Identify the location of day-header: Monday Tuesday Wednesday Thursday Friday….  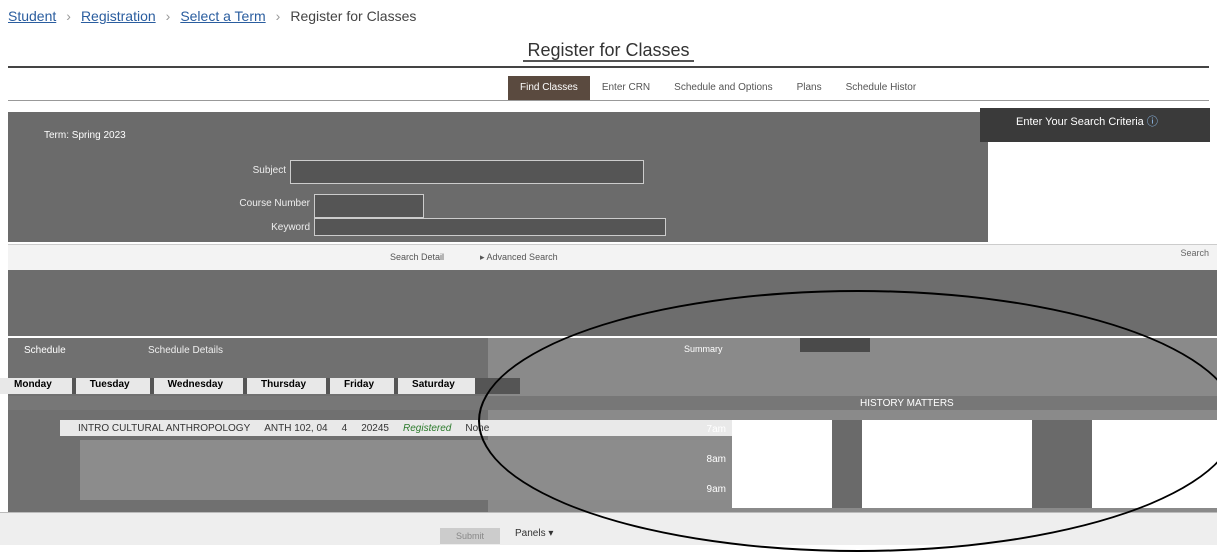
(260, 386).